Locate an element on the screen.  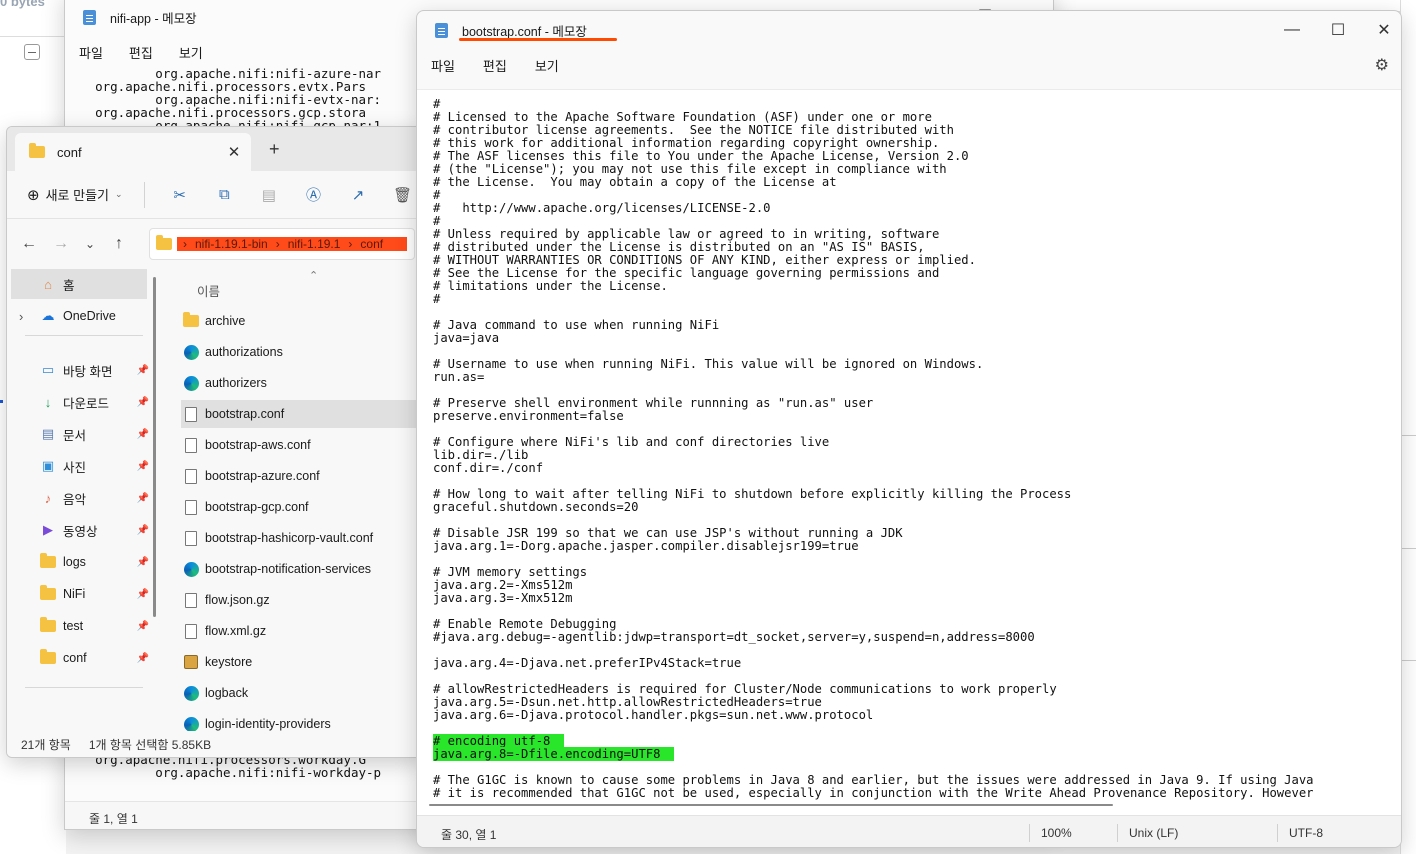
new-tab-icon: + is located at coordinates (274, 149).